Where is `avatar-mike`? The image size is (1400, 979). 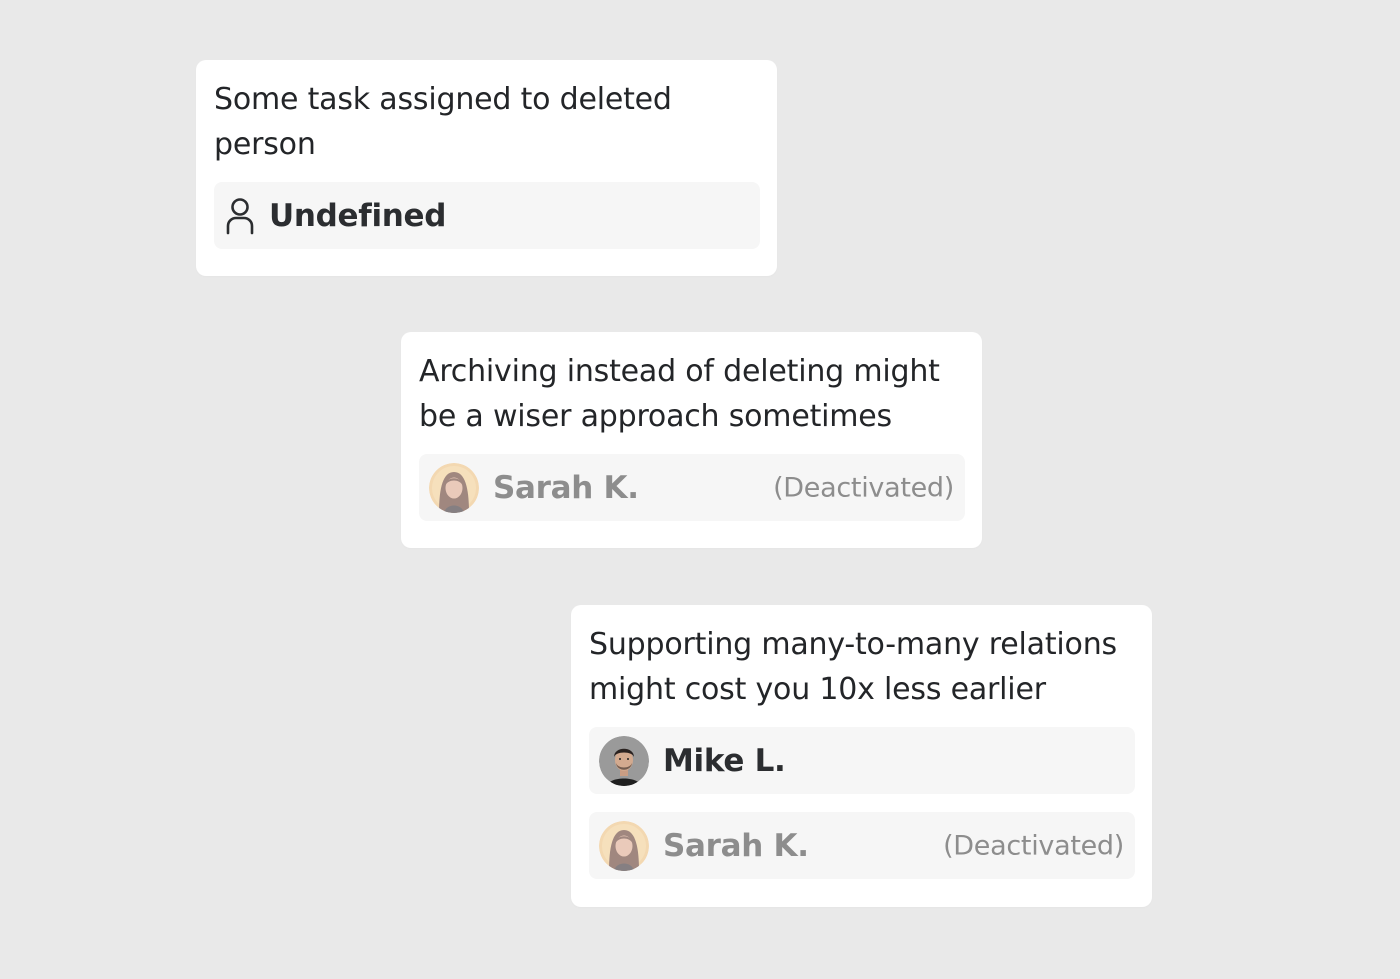 avatar-mike is located at coordinates (624, 760).